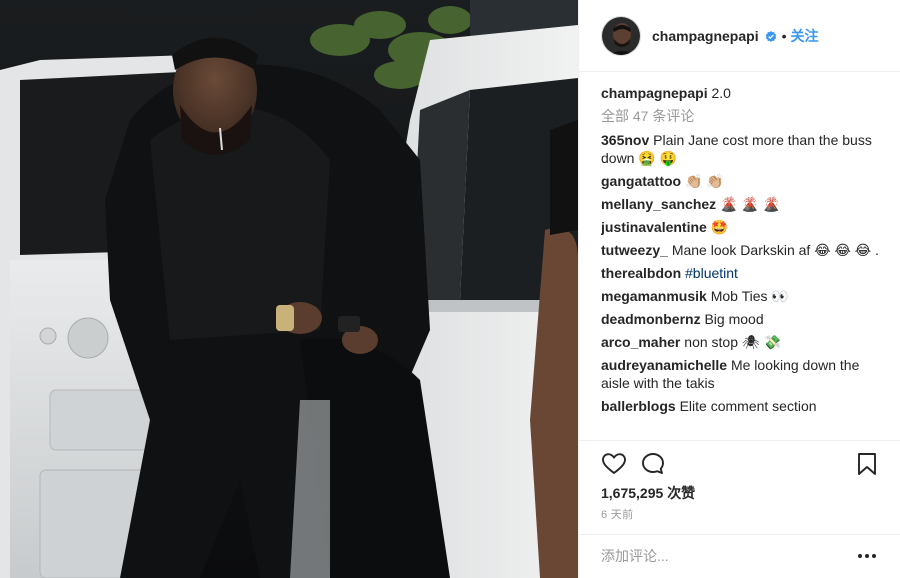 The height and width of the screenshot is (578, 900). I want to click on comment-username: justinavalentine, so click(654, 227).